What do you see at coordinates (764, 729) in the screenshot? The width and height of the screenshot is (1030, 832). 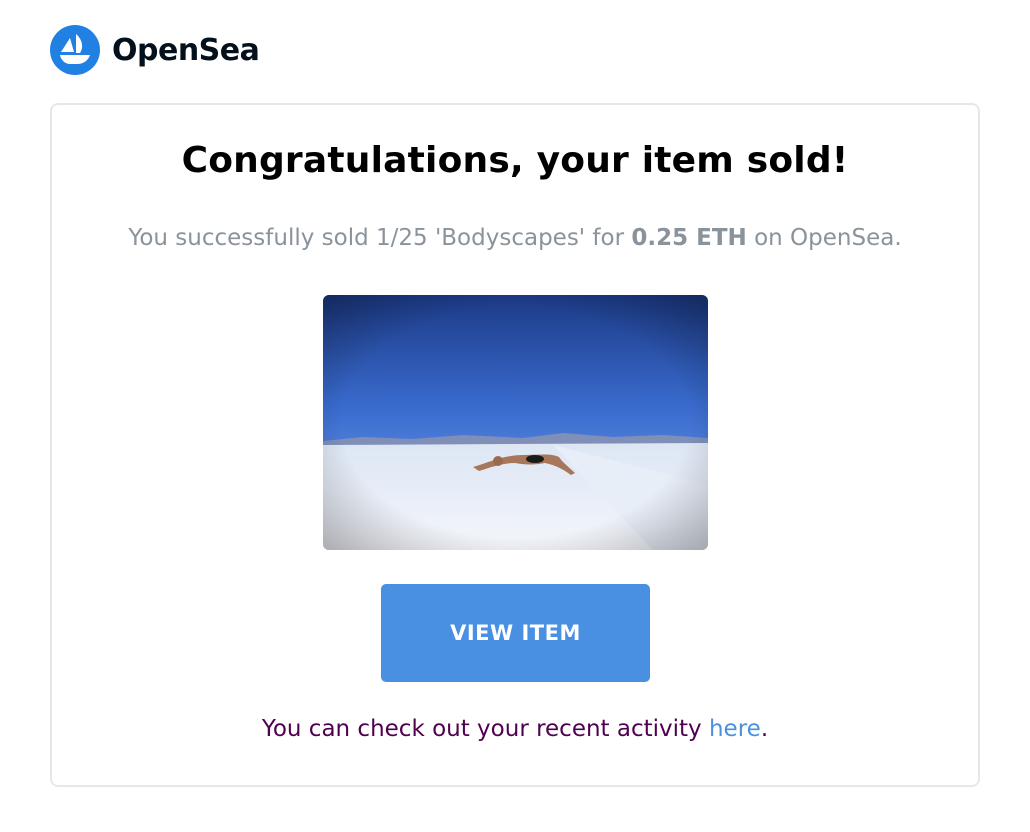 I see `recent-activity-period: .` at bounding box center [764, 729].